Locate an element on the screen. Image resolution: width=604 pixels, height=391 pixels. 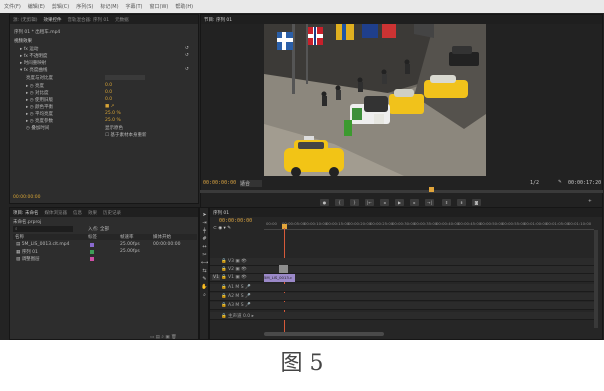
menu-help: 帮助(H) is located at coordinates (184, 6).